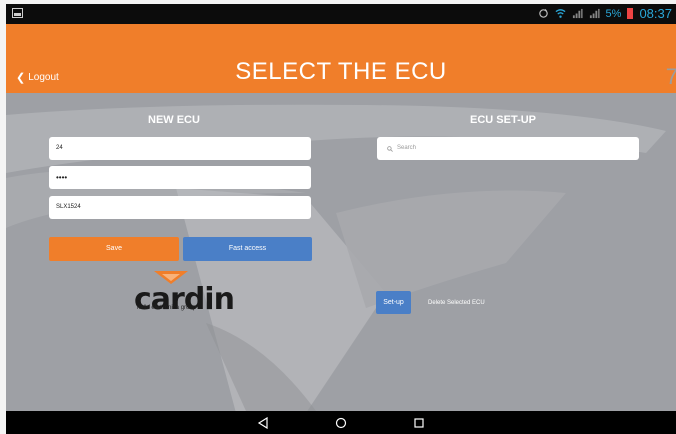  What do you see at coordinates (560, 13) in the screenshot?
I see `wifi-icon` at bounding box center [560, 13].